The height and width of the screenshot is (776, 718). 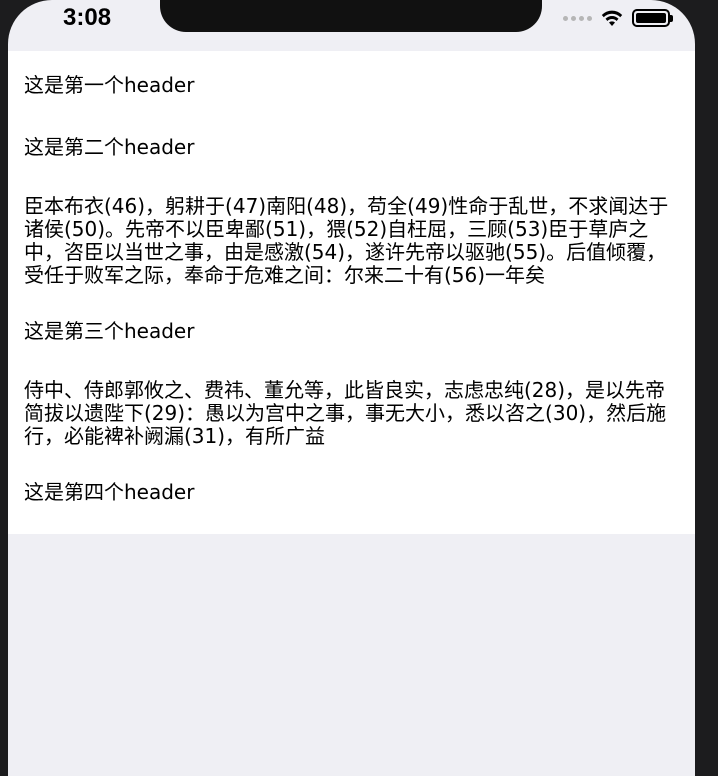 What do you see at coordinates (351, 16) in the screenshot?
I see `notch` at bounding box center [351, 16].